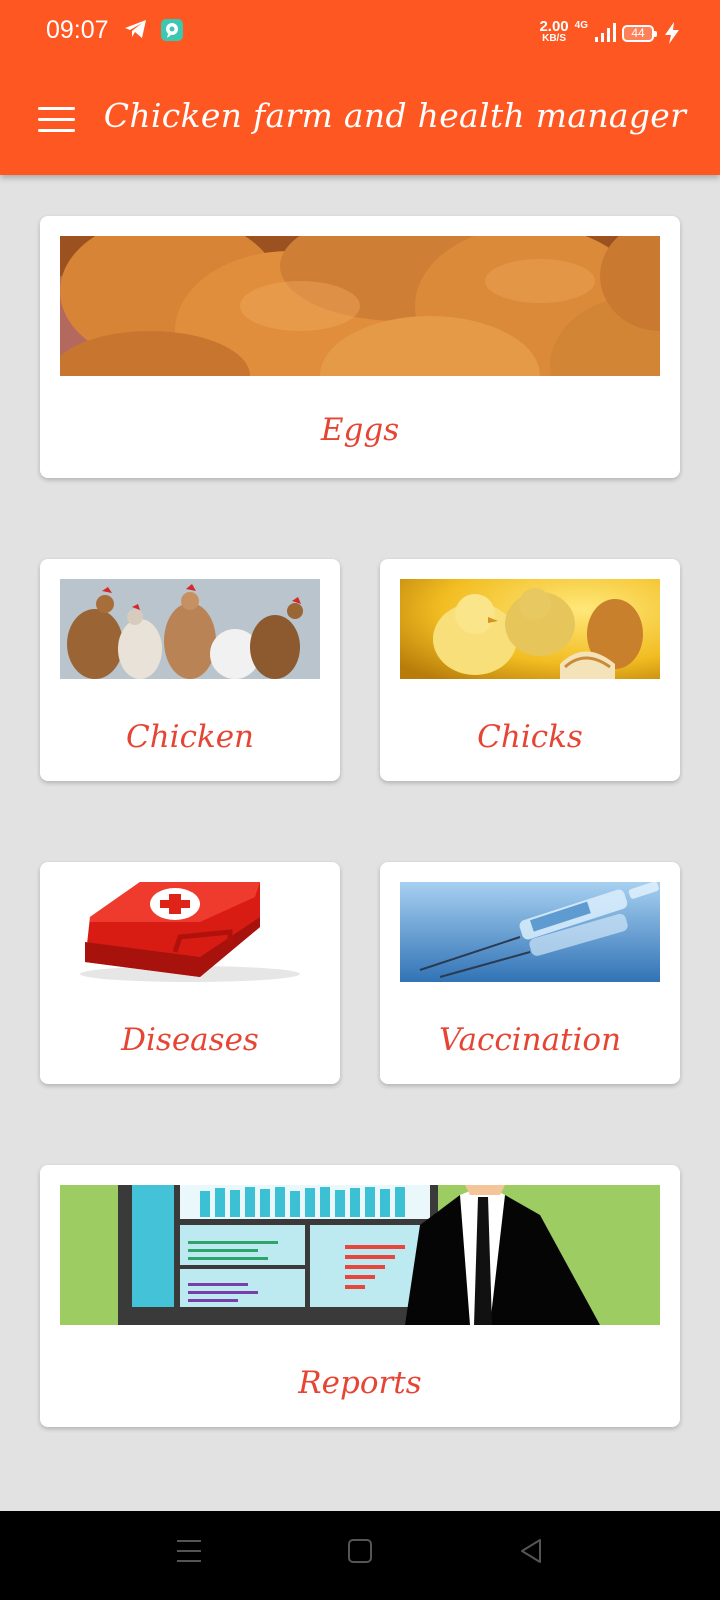 This screenshot has width=720, height=1600. I want to click on vaccination-card: Vaccination, so click(530, 973).